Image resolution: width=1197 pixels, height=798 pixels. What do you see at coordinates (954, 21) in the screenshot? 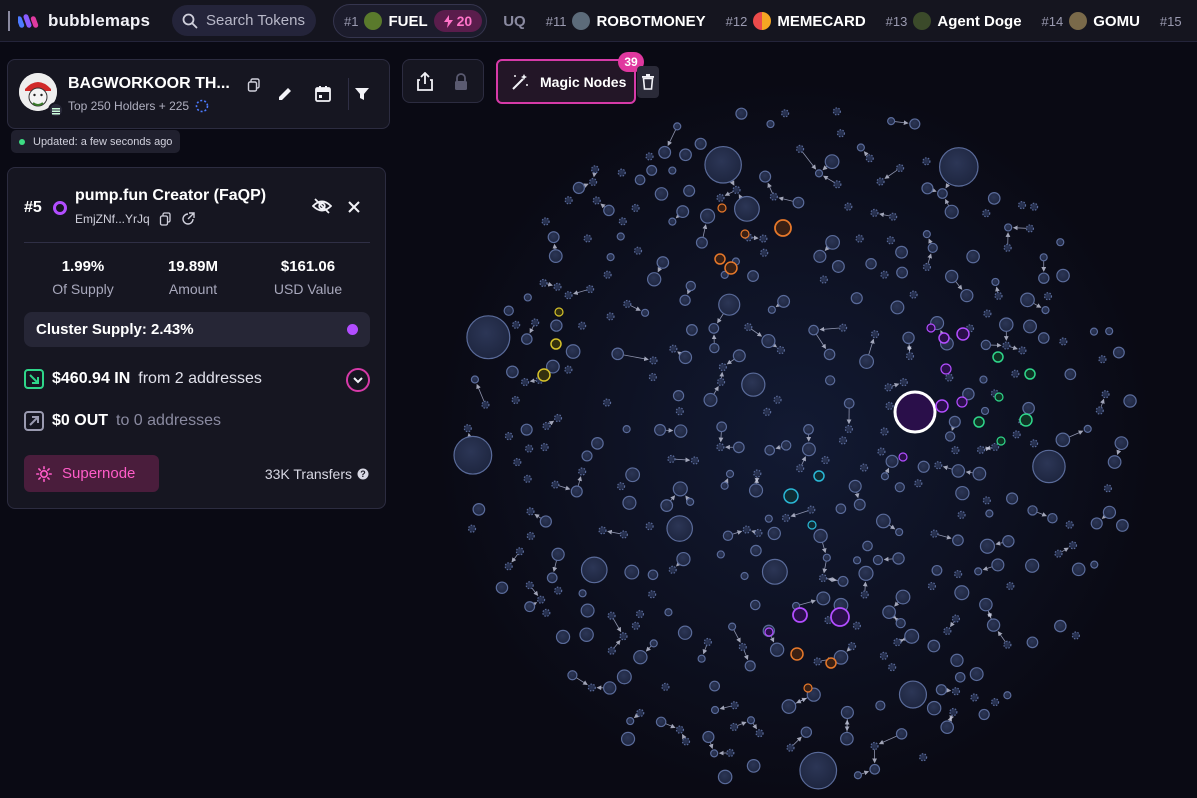
I see `ticker-item-agent-doge: #13 Agent Doge` at bounding box center [954, 21].